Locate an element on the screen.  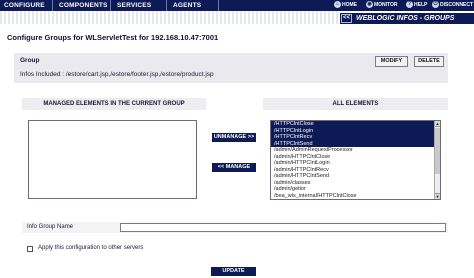
list-item: /bea_wls_internal/HTTPClntClose is located at coordinates (355, 196).